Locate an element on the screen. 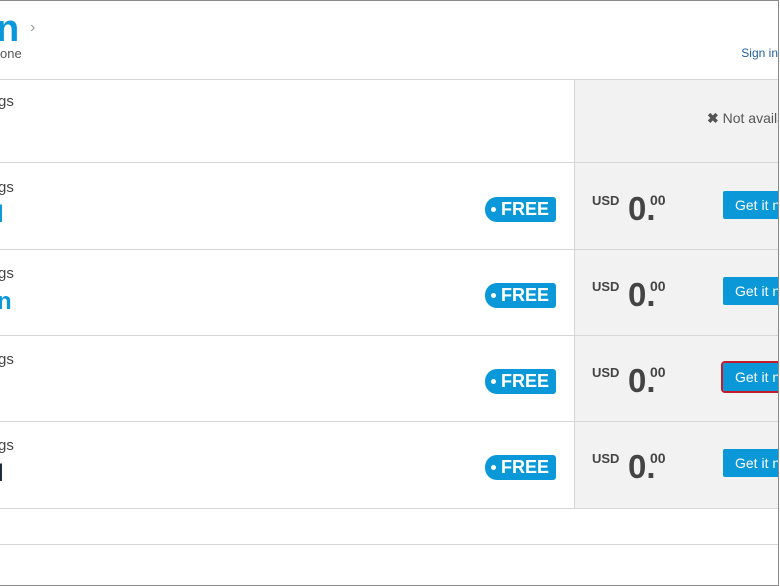 Image resolution: width=780 pixels, height=586 pixels. app-logo: n is located at coordinates (9, 29).